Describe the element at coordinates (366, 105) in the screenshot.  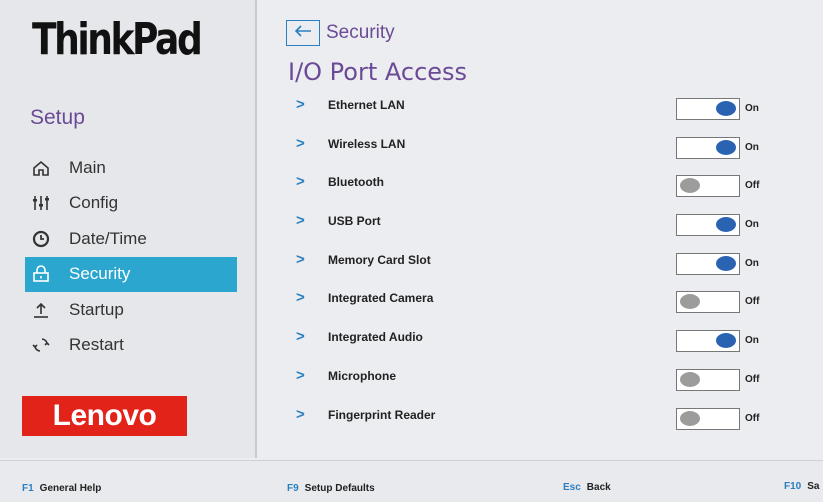
I see `port-label: Ethernet LAN` at that location.